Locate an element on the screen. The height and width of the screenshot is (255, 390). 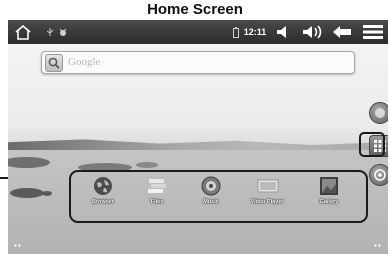
dock-label: Video Player is located at coordinates (267, 202).